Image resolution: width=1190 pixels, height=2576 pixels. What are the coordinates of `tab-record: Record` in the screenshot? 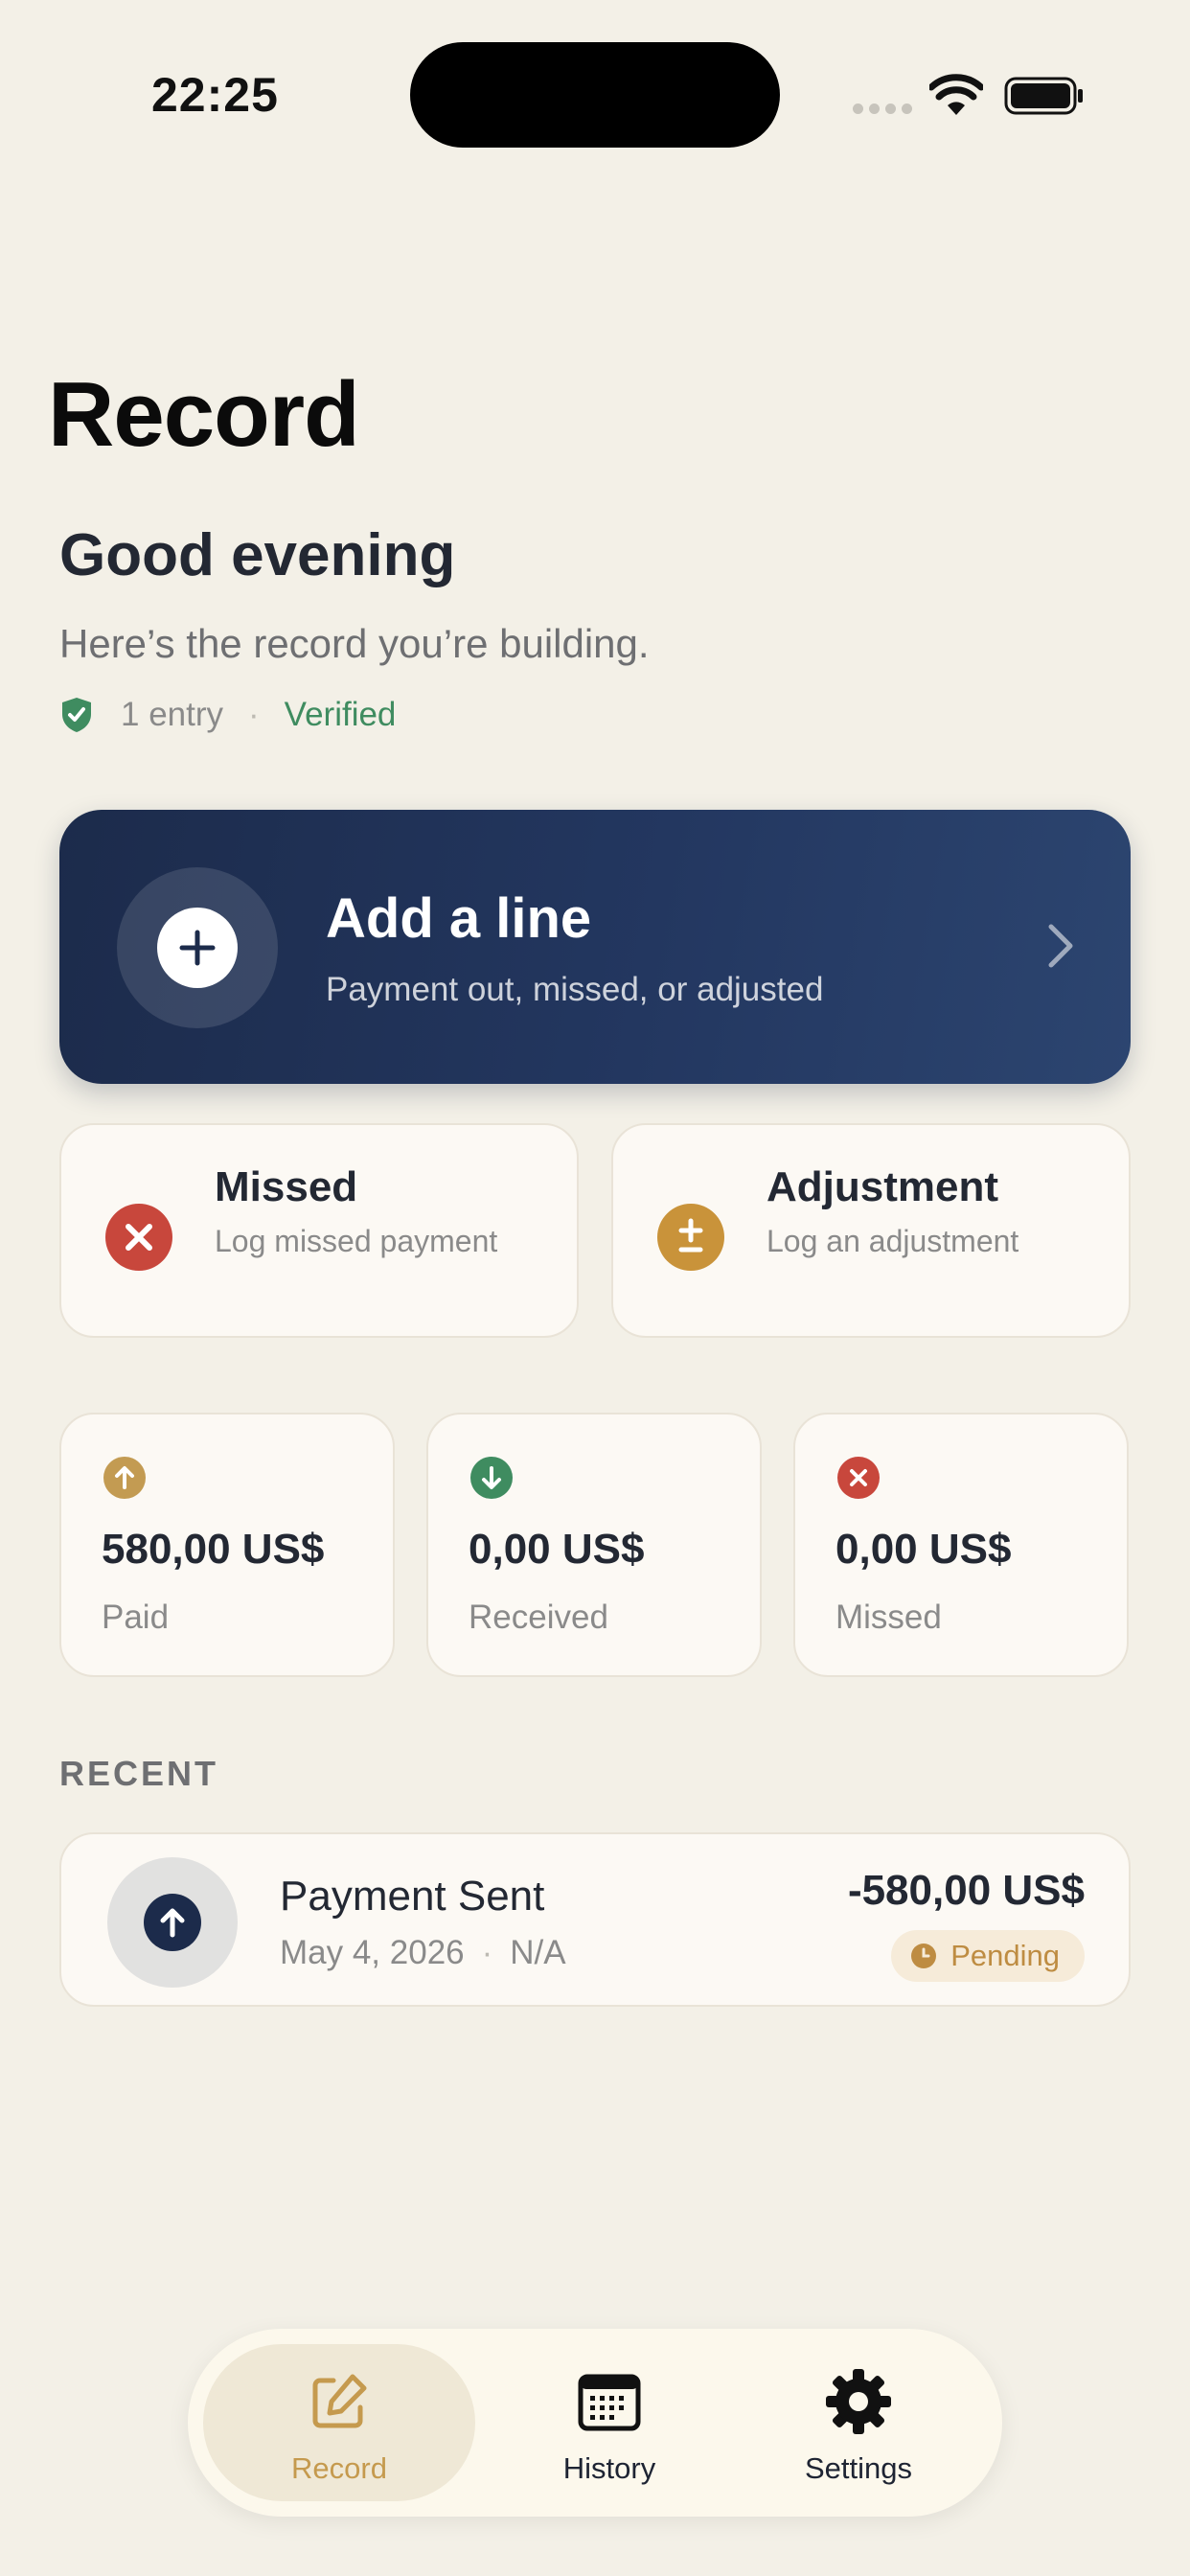 It's located at (339, 2422).